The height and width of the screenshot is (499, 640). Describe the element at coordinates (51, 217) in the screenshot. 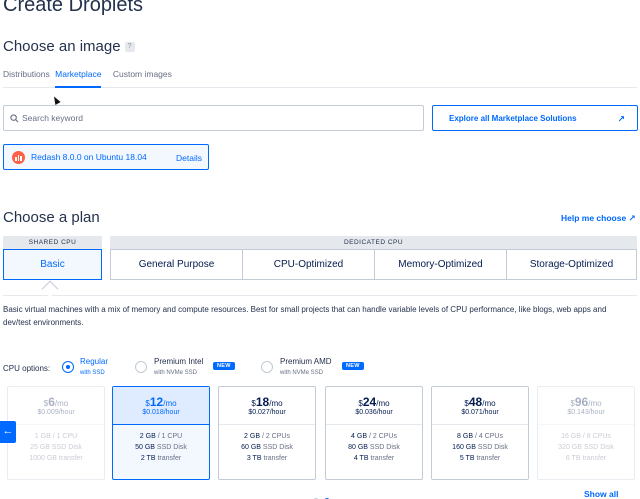

I see `plan-section-heading: Choose a plan` at that location.